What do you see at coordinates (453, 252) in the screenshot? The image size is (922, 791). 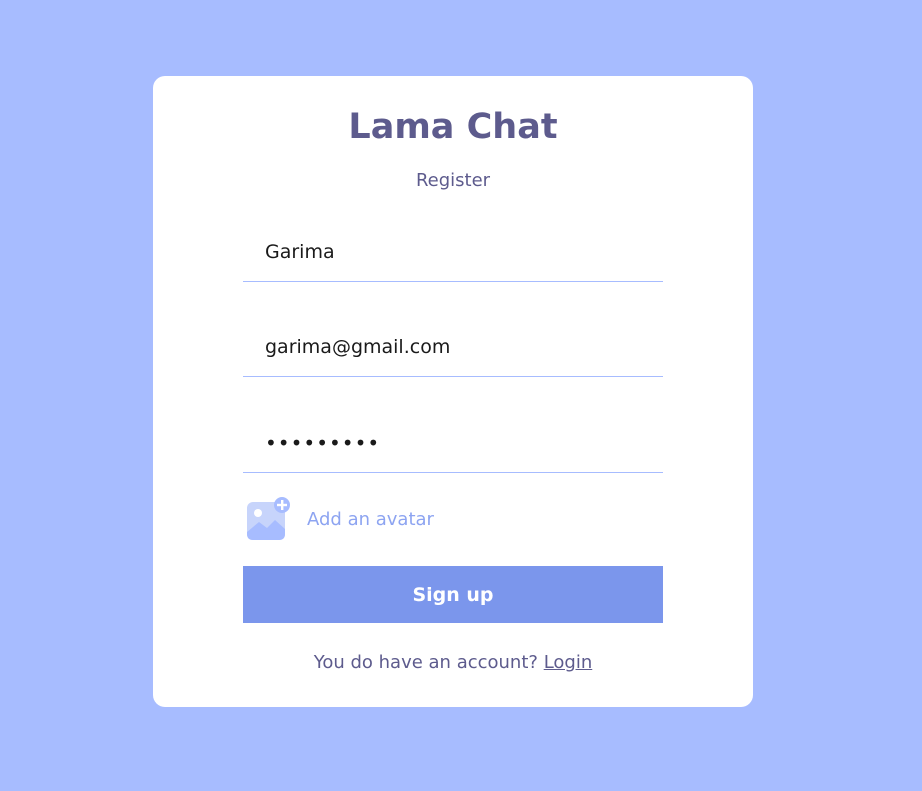 I see `display-name-input` at bounding box center [453, 252].